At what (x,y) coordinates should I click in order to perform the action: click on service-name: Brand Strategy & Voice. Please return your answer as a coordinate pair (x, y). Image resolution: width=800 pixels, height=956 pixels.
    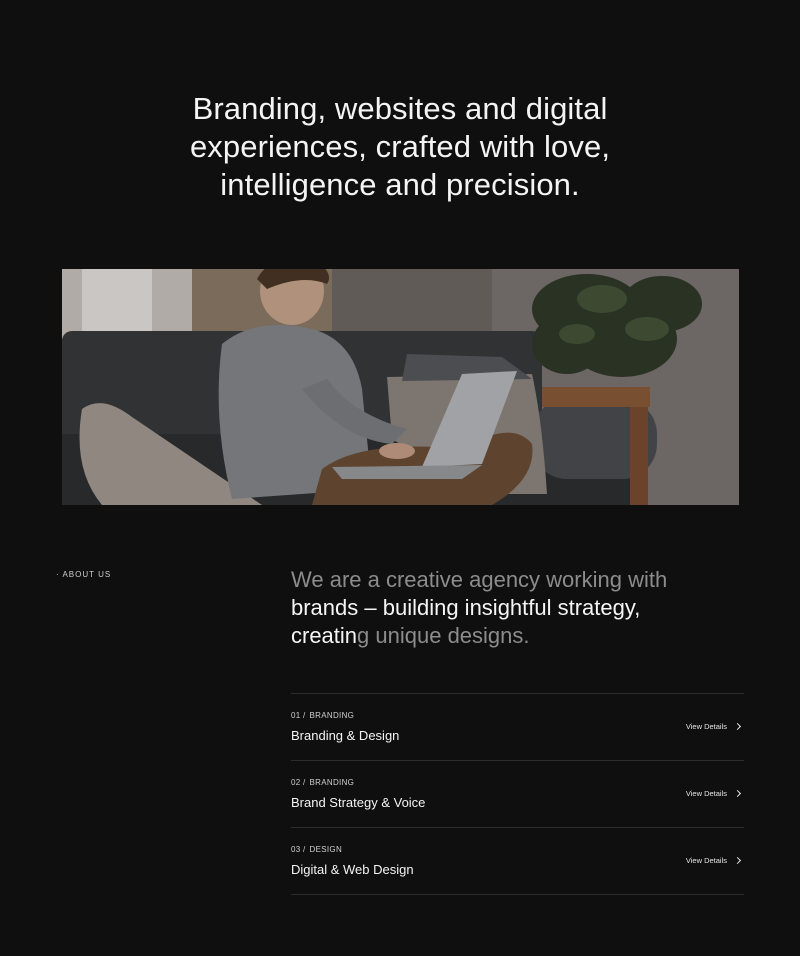
    Looking at the image, I should click on (358, 802).